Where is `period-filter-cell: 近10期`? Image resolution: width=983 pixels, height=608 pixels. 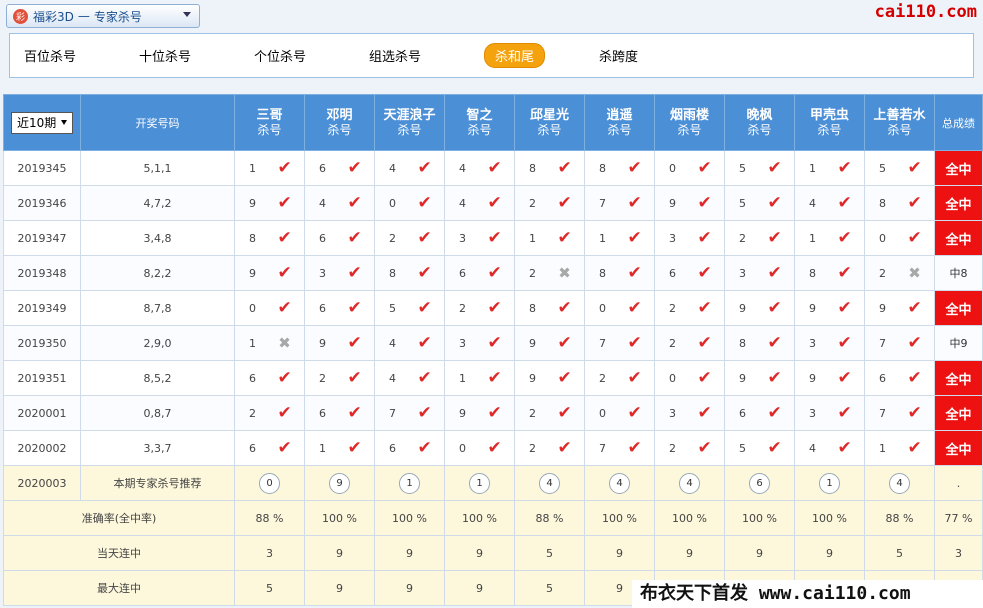 period-filter-cell: 近10期 is located at coordinates (42, 122).